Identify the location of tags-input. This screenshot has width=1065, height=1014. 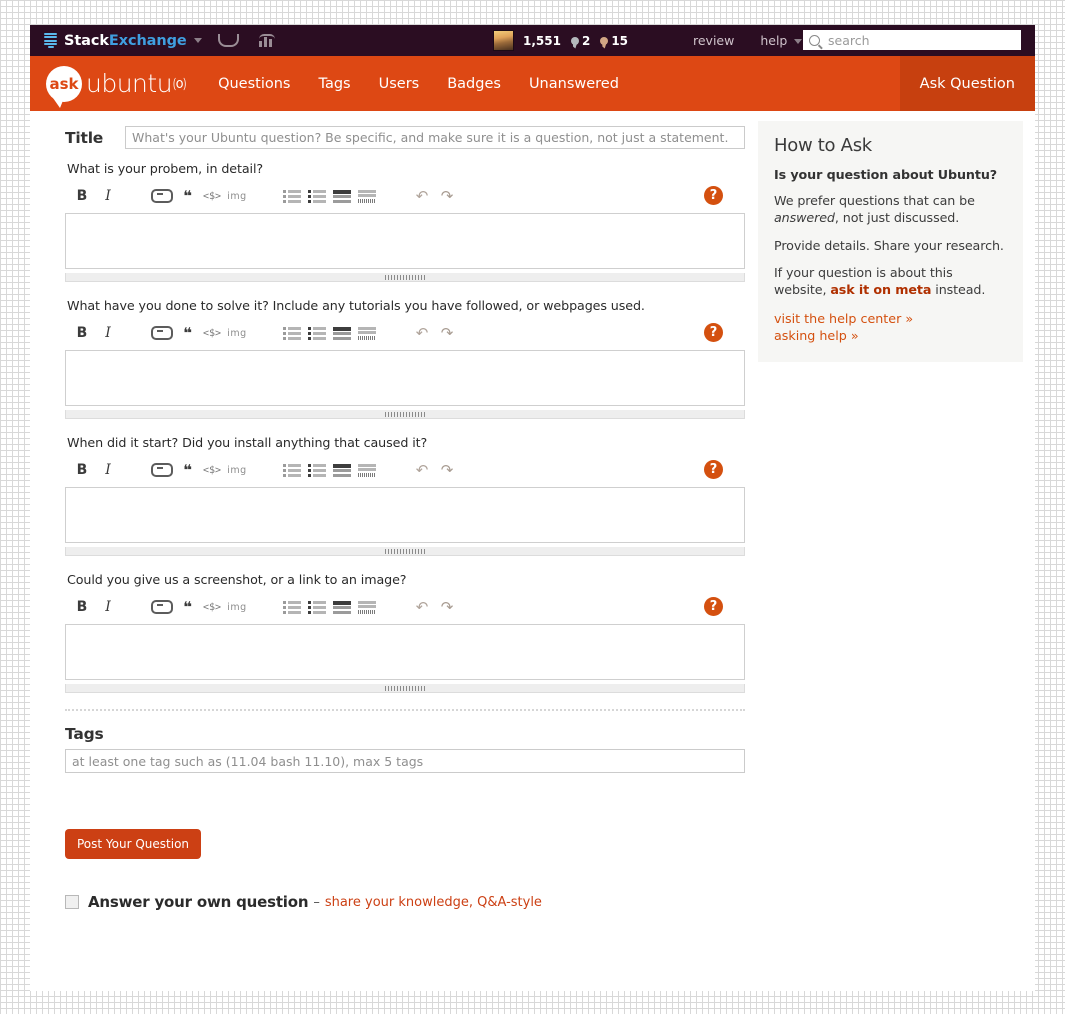
(405, 761).